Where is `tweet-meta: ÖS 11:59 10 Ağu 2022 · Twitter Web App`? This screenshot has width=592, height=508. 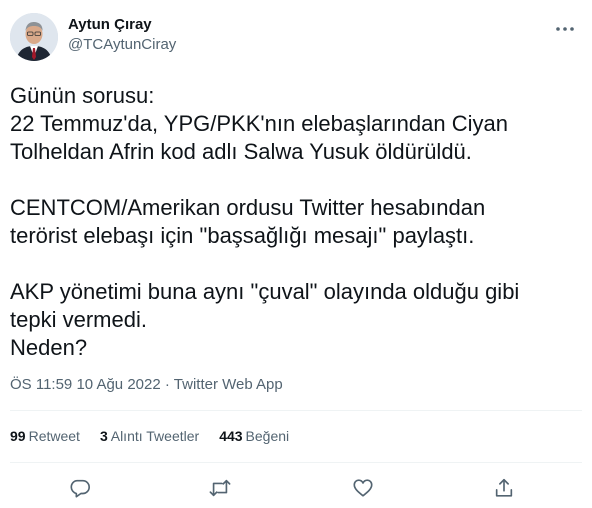
tweet-meta: ÖS 11:59 10 Ağu 2022 · Twitter Web App is located at coordinates (146, 385).